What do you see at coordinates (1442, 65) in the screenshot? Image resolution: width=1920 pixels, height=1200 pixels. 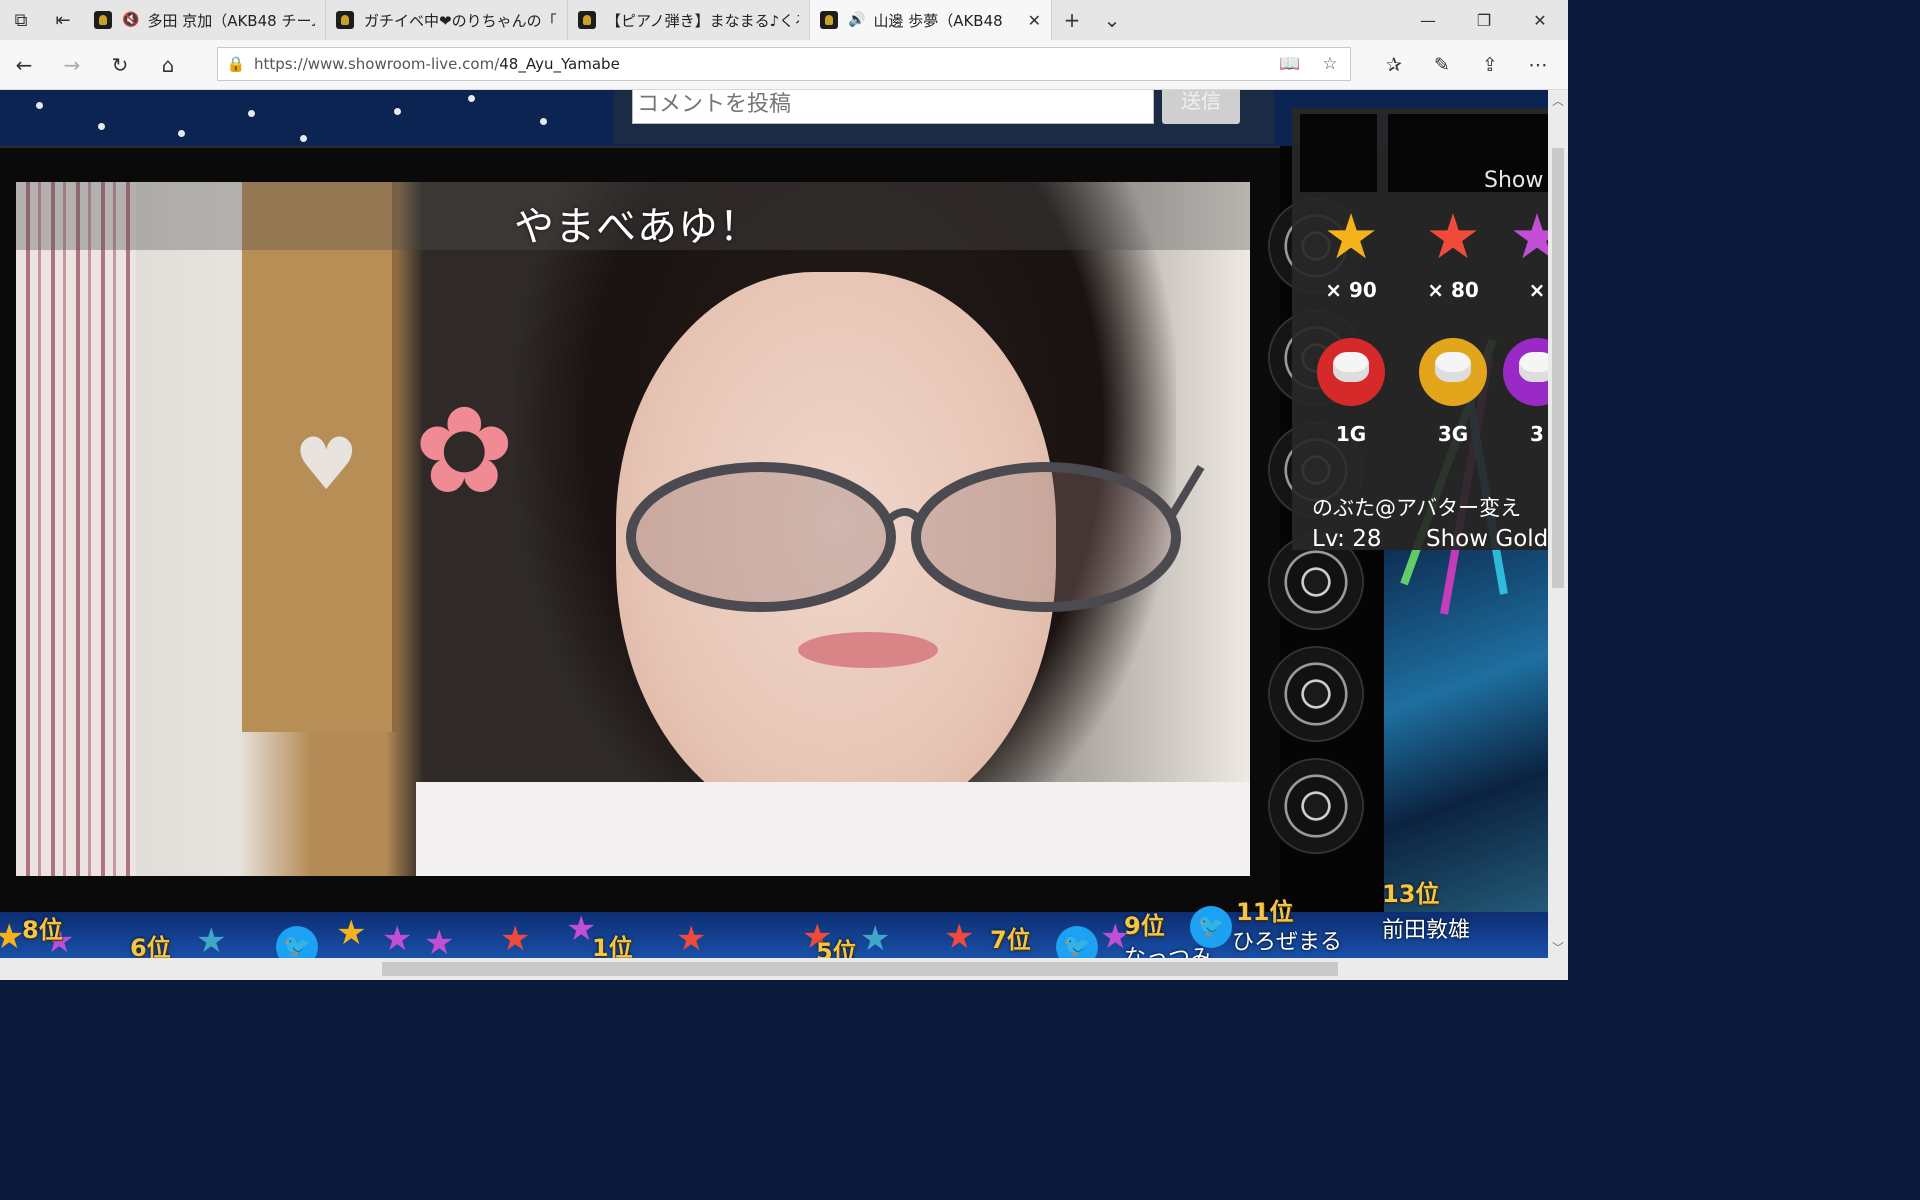 I see `pen-icon: ✎` at bounding box center [1442, 65].